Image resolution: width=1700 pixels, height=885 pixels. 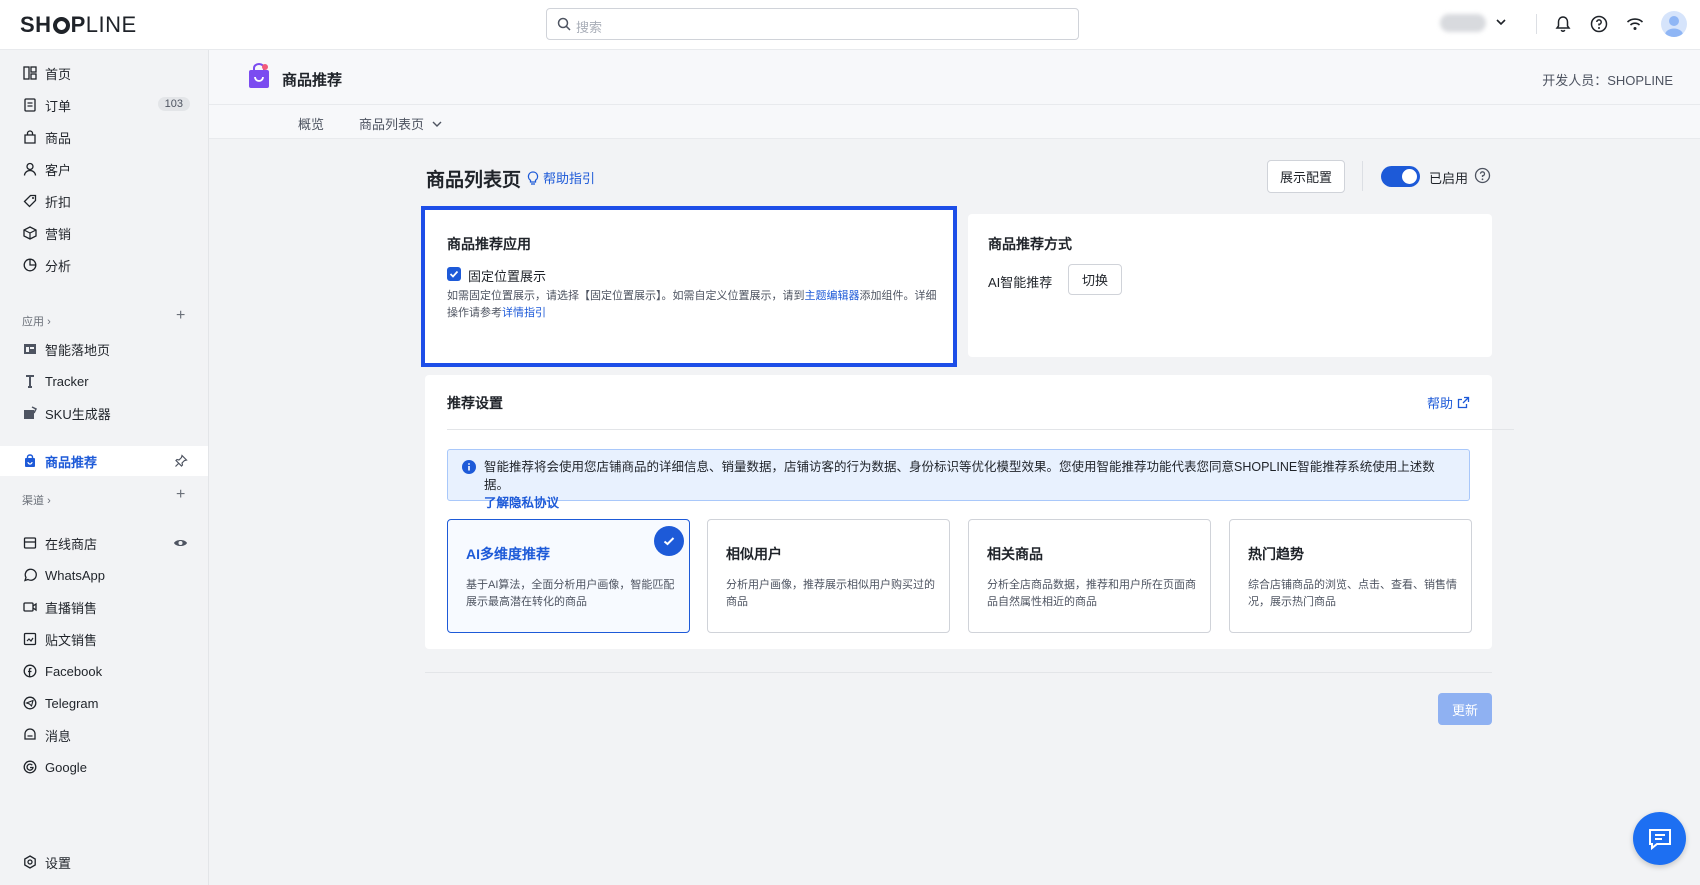 I want to click on option-description: 分析用户画像，推荐展示相似用户购买过的商品, so click(x=830, y=593).